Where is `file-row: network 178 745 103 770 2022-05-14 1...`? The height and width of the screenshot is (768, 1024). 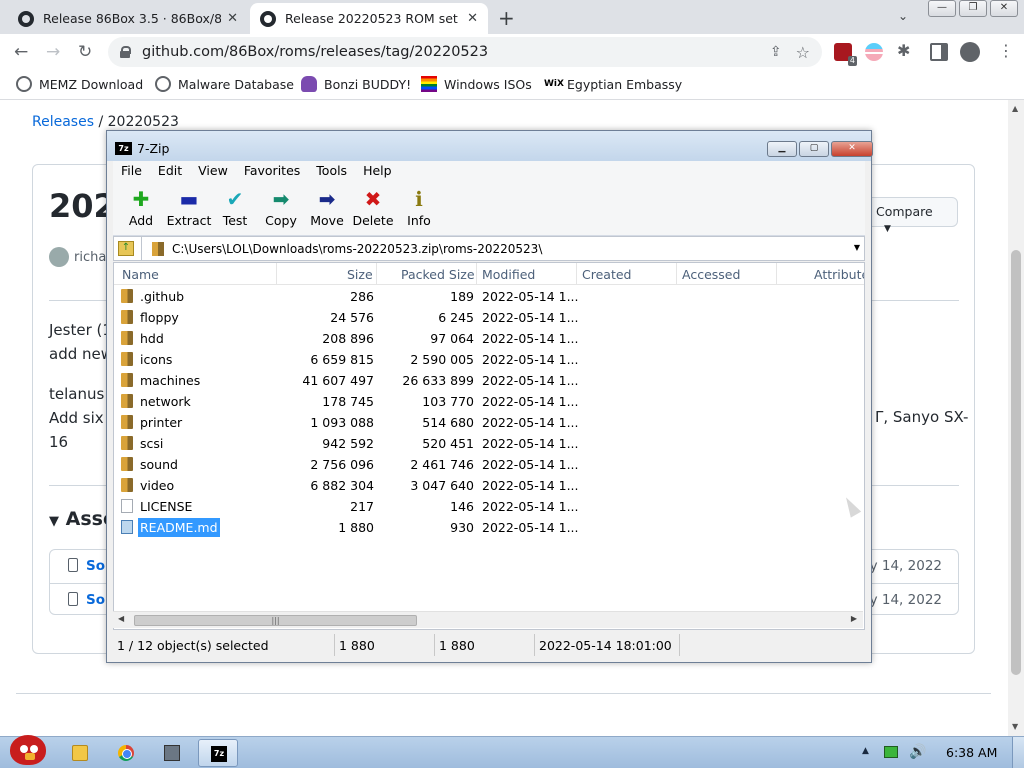
file-row: network 178 745 103 770 2022-05-14 1... is located at coordinates (489, 401).